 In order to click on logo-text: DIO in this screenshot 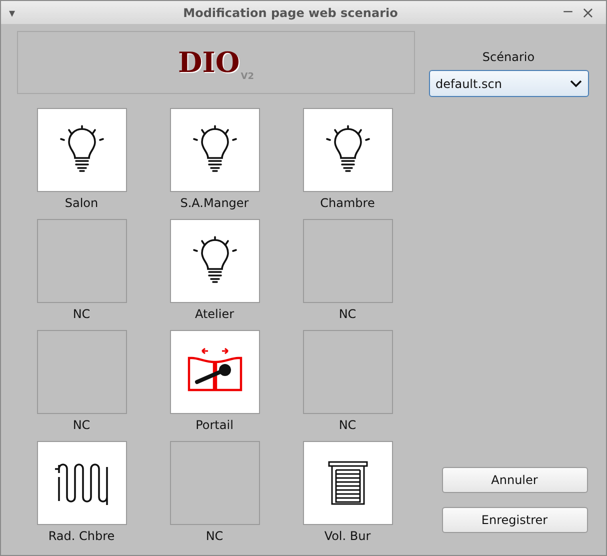, I will do `click(209, 62)`.